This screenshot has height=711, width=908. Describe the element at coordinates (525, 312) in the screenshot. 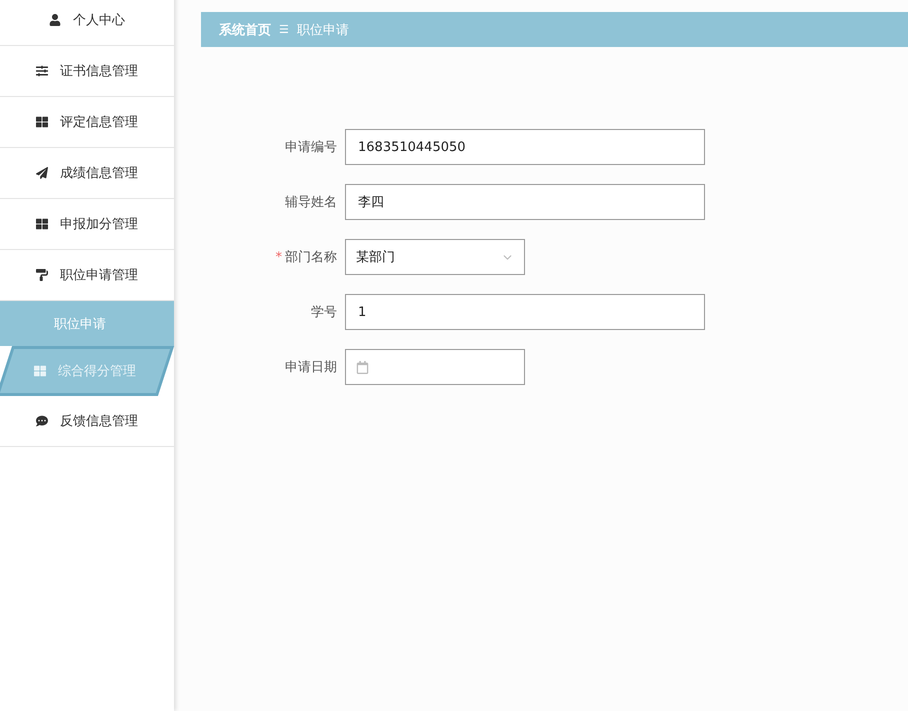

I see `input-field: 1` at that location.